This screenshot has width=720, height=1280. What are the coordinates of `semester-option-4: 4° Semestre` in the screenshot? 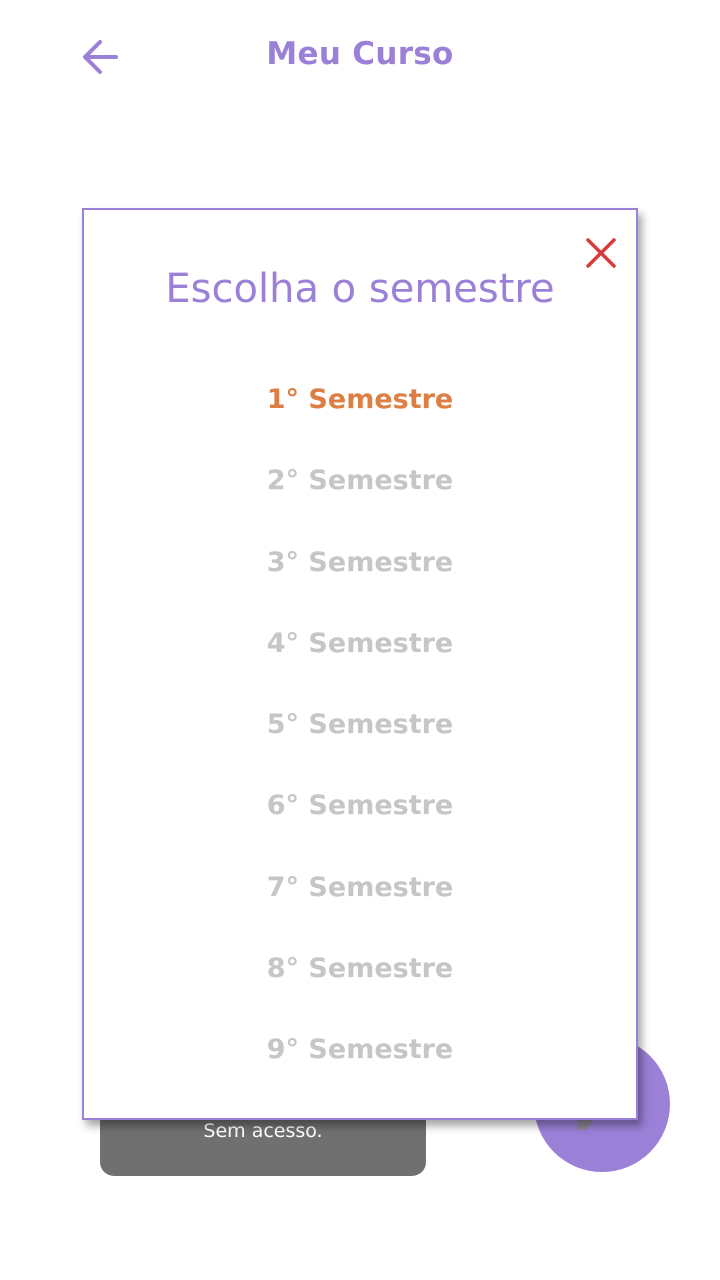 It's located at (360, 658).